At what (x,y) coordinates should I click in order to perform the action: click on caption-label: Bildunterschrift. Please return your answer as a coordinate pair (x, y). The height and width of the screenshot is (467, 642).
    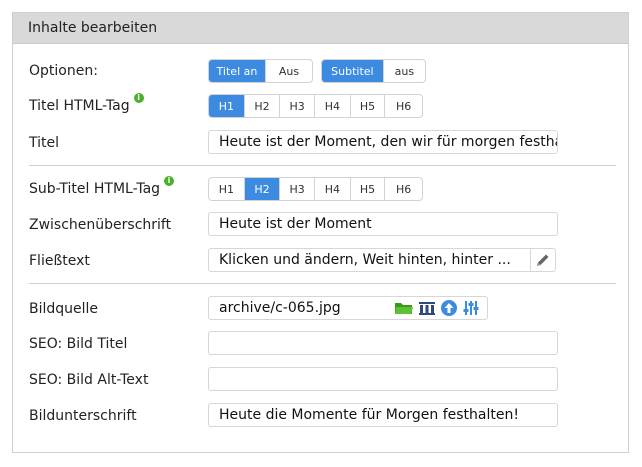
    Looking at the image, I should click on (83, 416).